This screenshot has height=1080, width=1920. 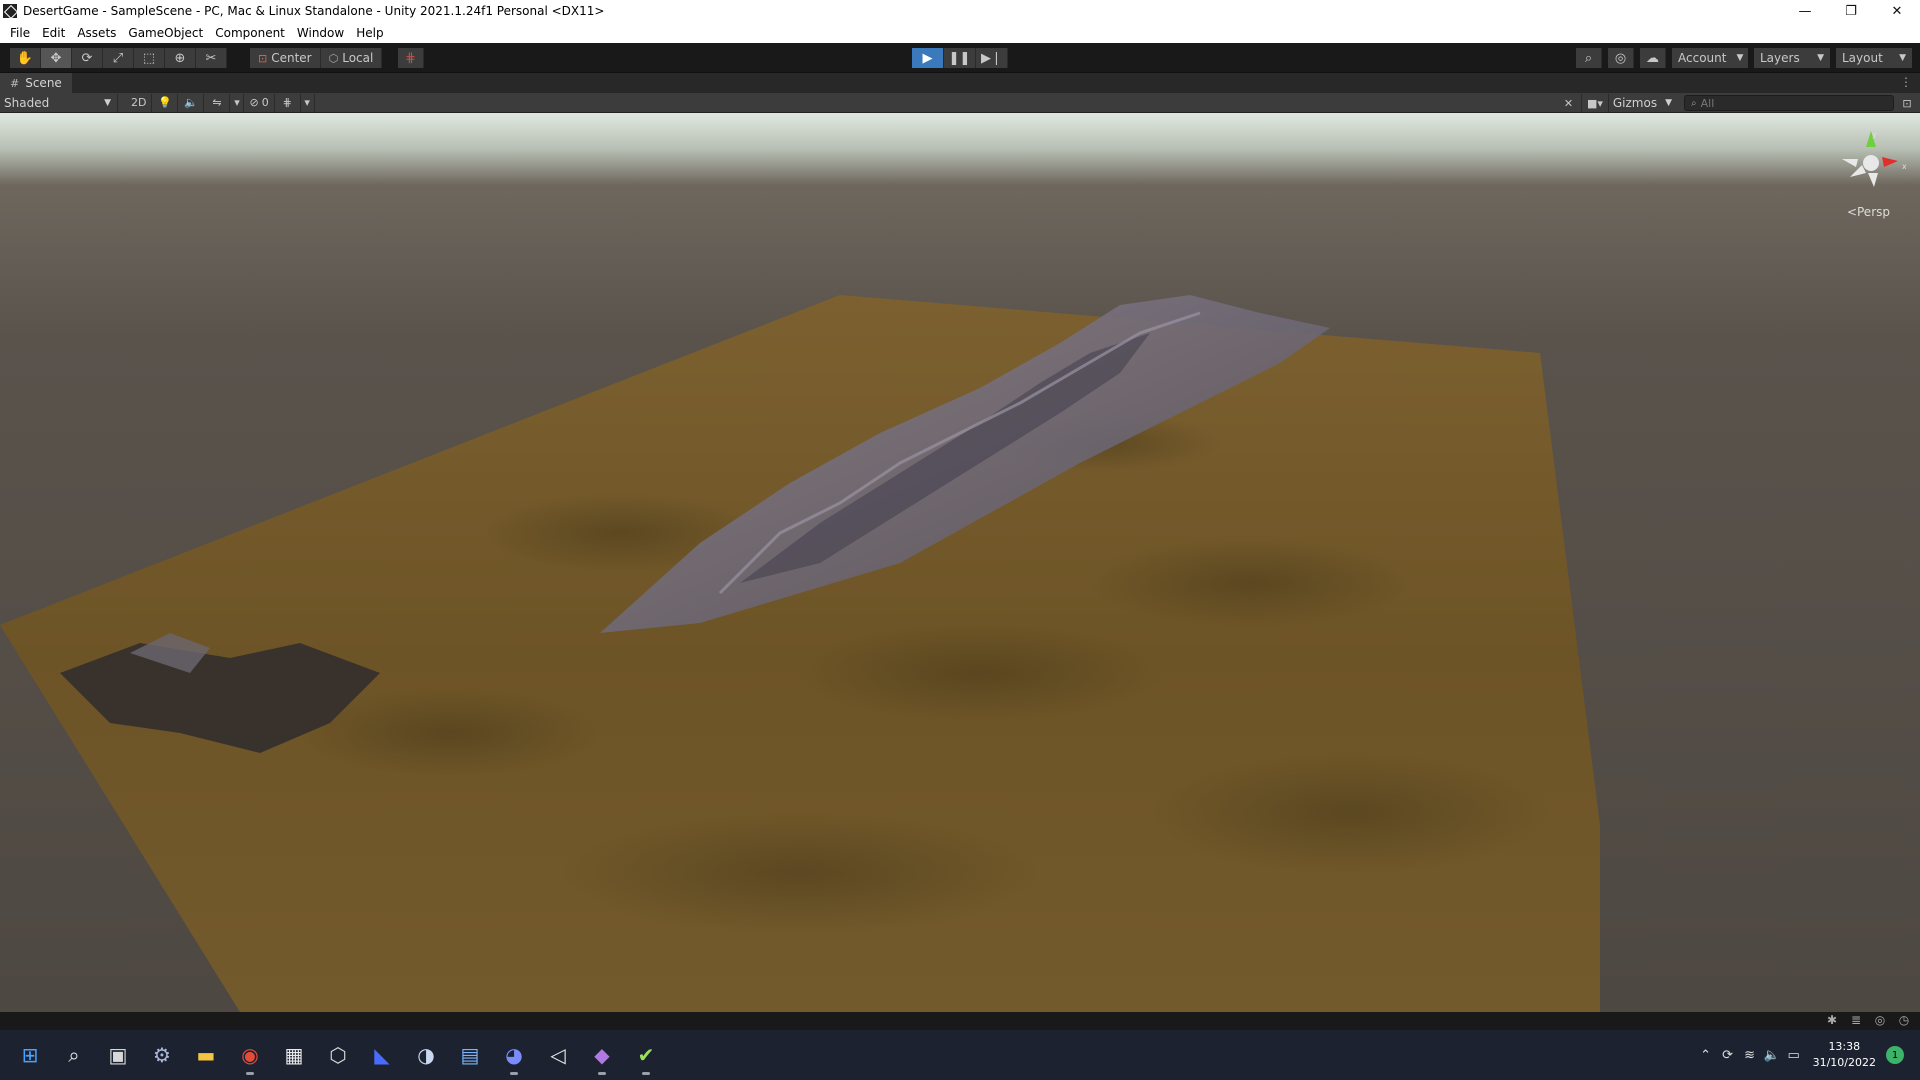 I want to click on projection-toggle: <Persp, so click(x=1868, y=212).